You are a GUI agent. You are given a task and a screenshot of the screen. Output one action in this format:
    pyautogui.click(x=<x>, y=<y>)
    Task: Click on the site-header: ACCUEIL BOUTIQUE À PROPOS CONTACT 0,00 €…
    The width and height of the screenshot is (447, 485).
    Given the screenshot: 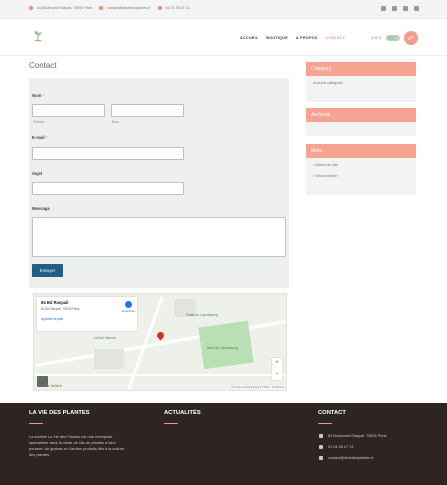 What is the action you would take?
    pyautogui.click(x=223, y=37)
    